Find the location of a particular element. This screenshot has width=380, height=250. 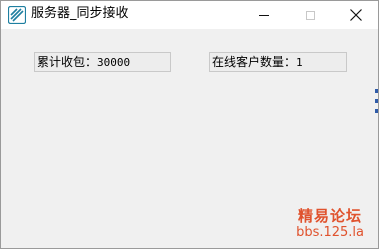

watermark: 精易论坛 bbs.125.la is located at coordinates (330, 223).